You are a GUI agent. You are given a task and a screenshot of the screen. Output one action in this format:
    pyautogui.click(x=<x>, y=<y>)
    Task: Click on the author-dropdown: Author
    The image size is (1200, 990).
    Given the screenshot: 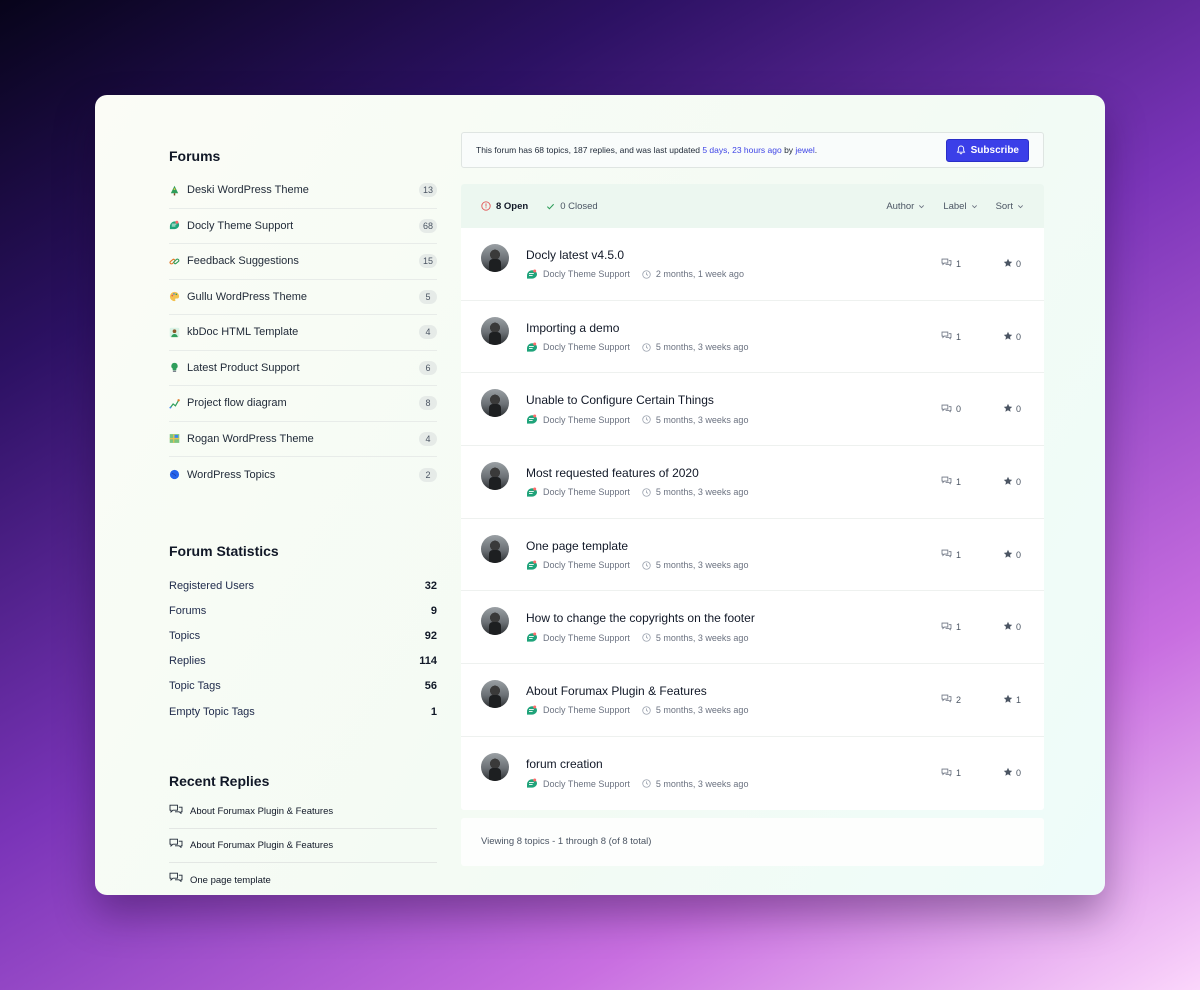 What is the action you would take?
    pyautogui.click(x=905, y=206)
    